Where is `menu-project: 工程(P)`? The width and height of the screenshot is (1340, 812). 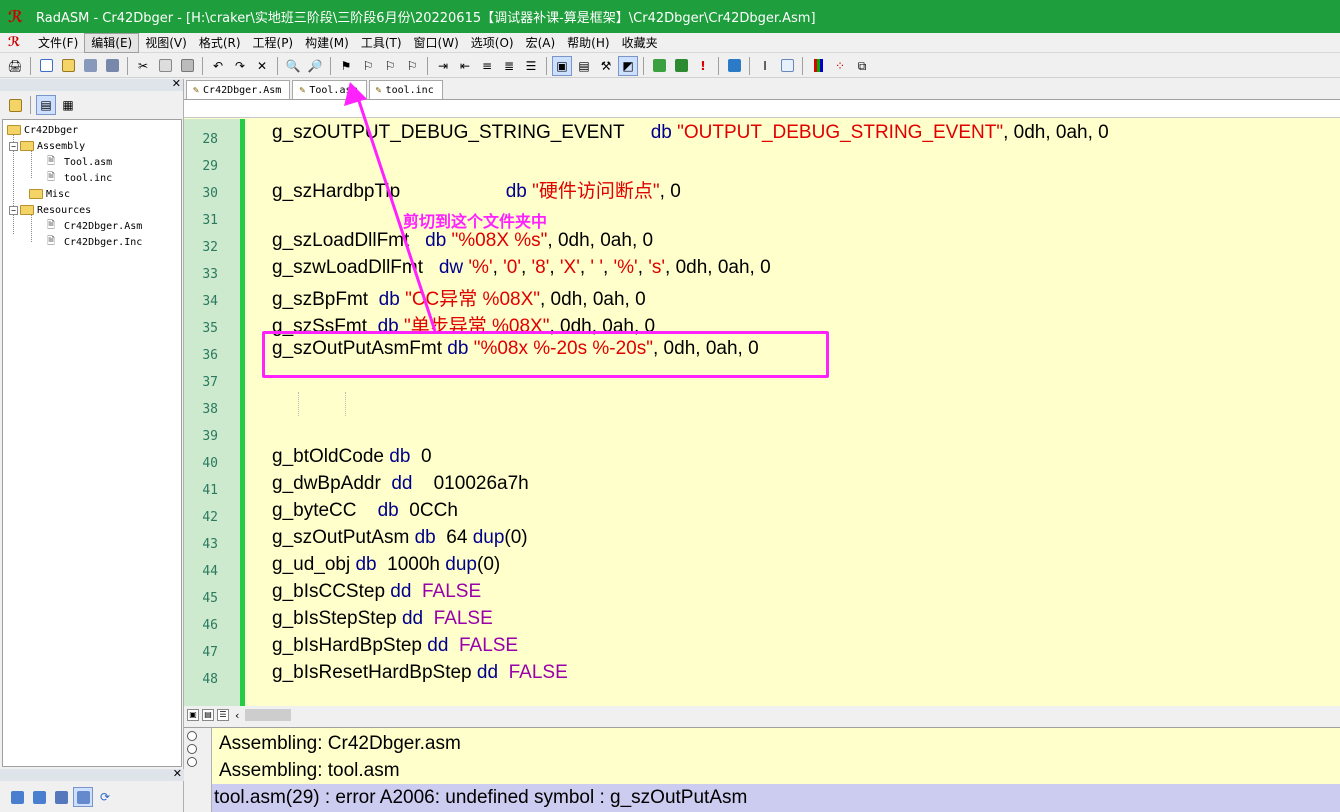 menu-project: 工程(P) is located at coordinates (273, 43).